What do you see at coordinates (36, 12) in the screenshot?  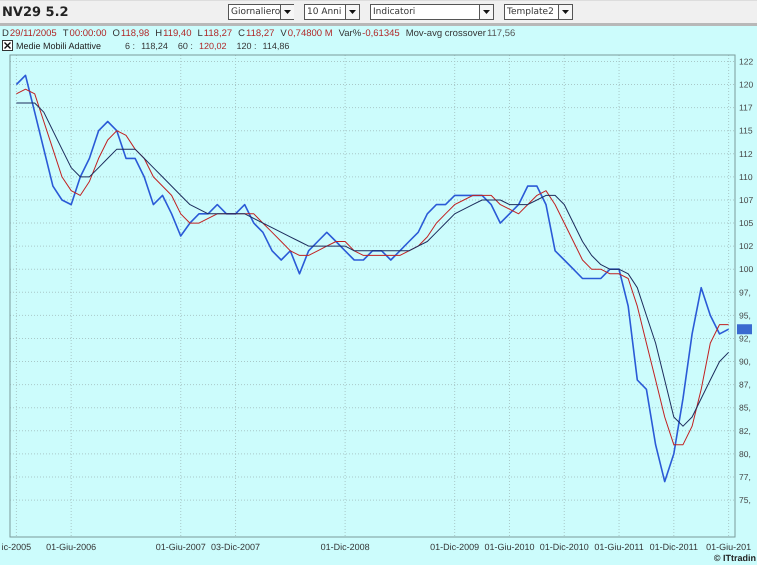 I see `chart-title: NV29 5.2` at bounding box center [36, 12].